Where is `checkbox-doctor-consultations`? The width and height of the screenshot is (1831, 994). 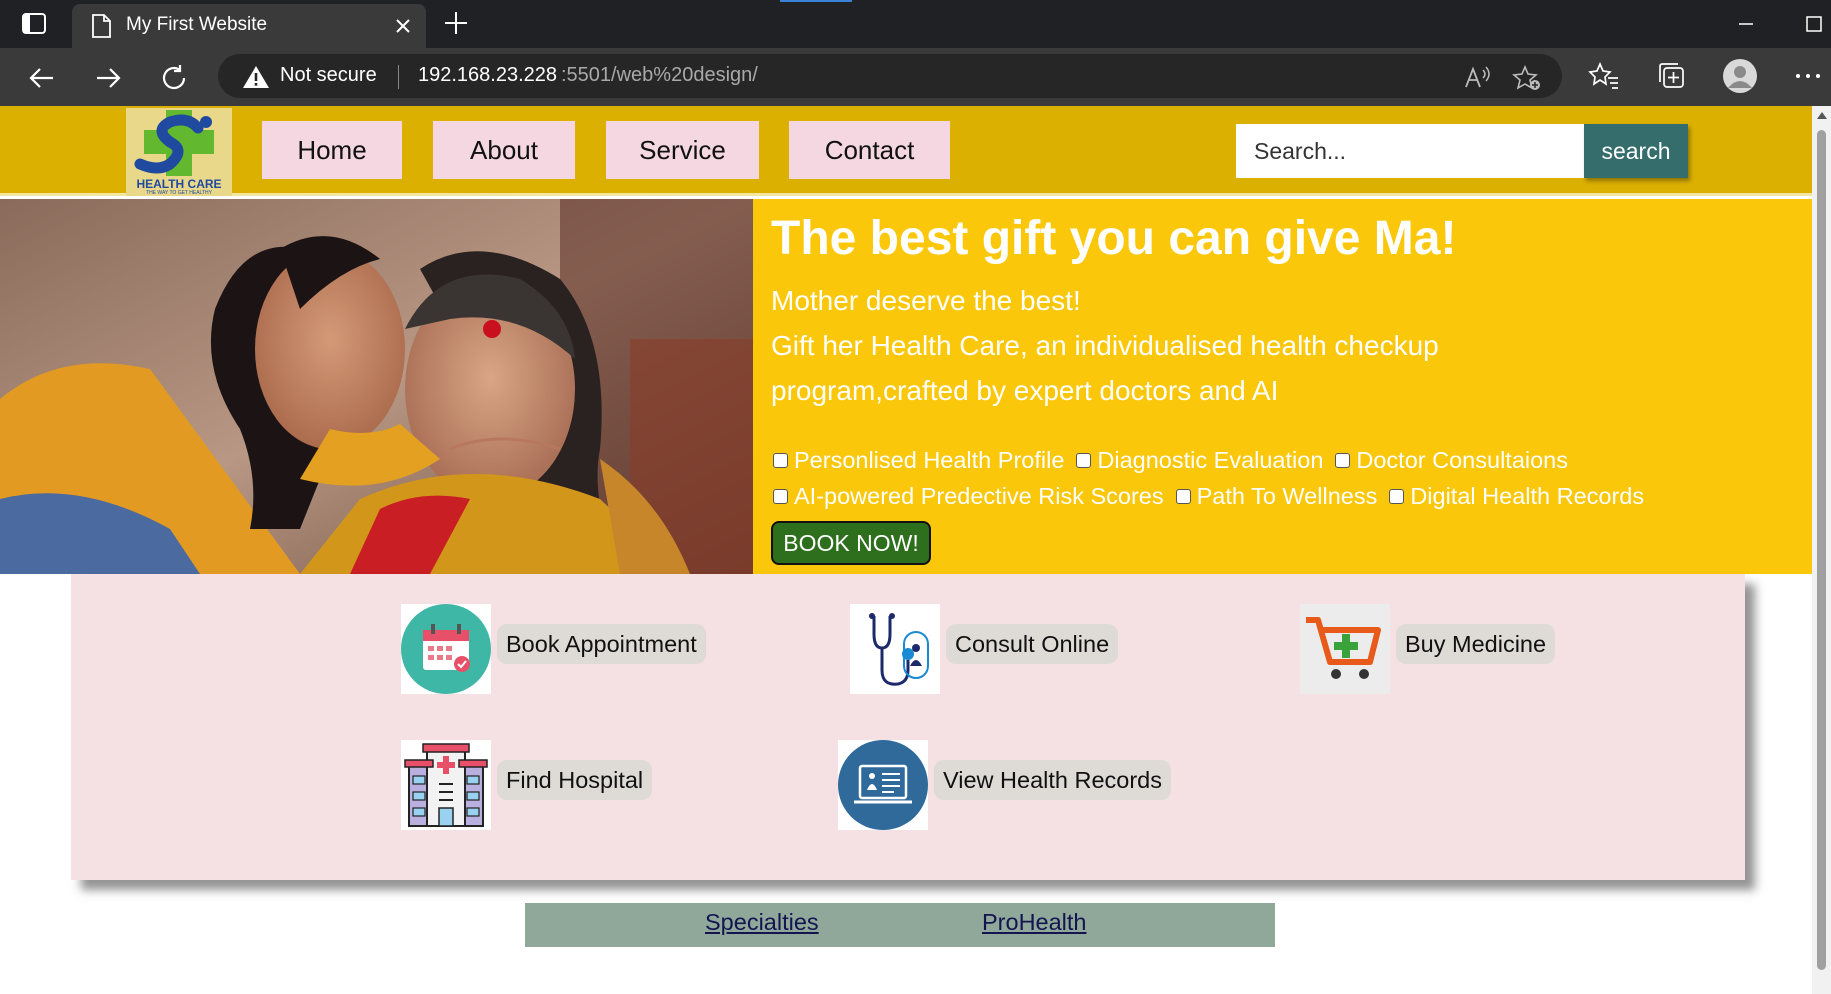
checkbox-doctor-consultations is located at coordinates (1343, 460).